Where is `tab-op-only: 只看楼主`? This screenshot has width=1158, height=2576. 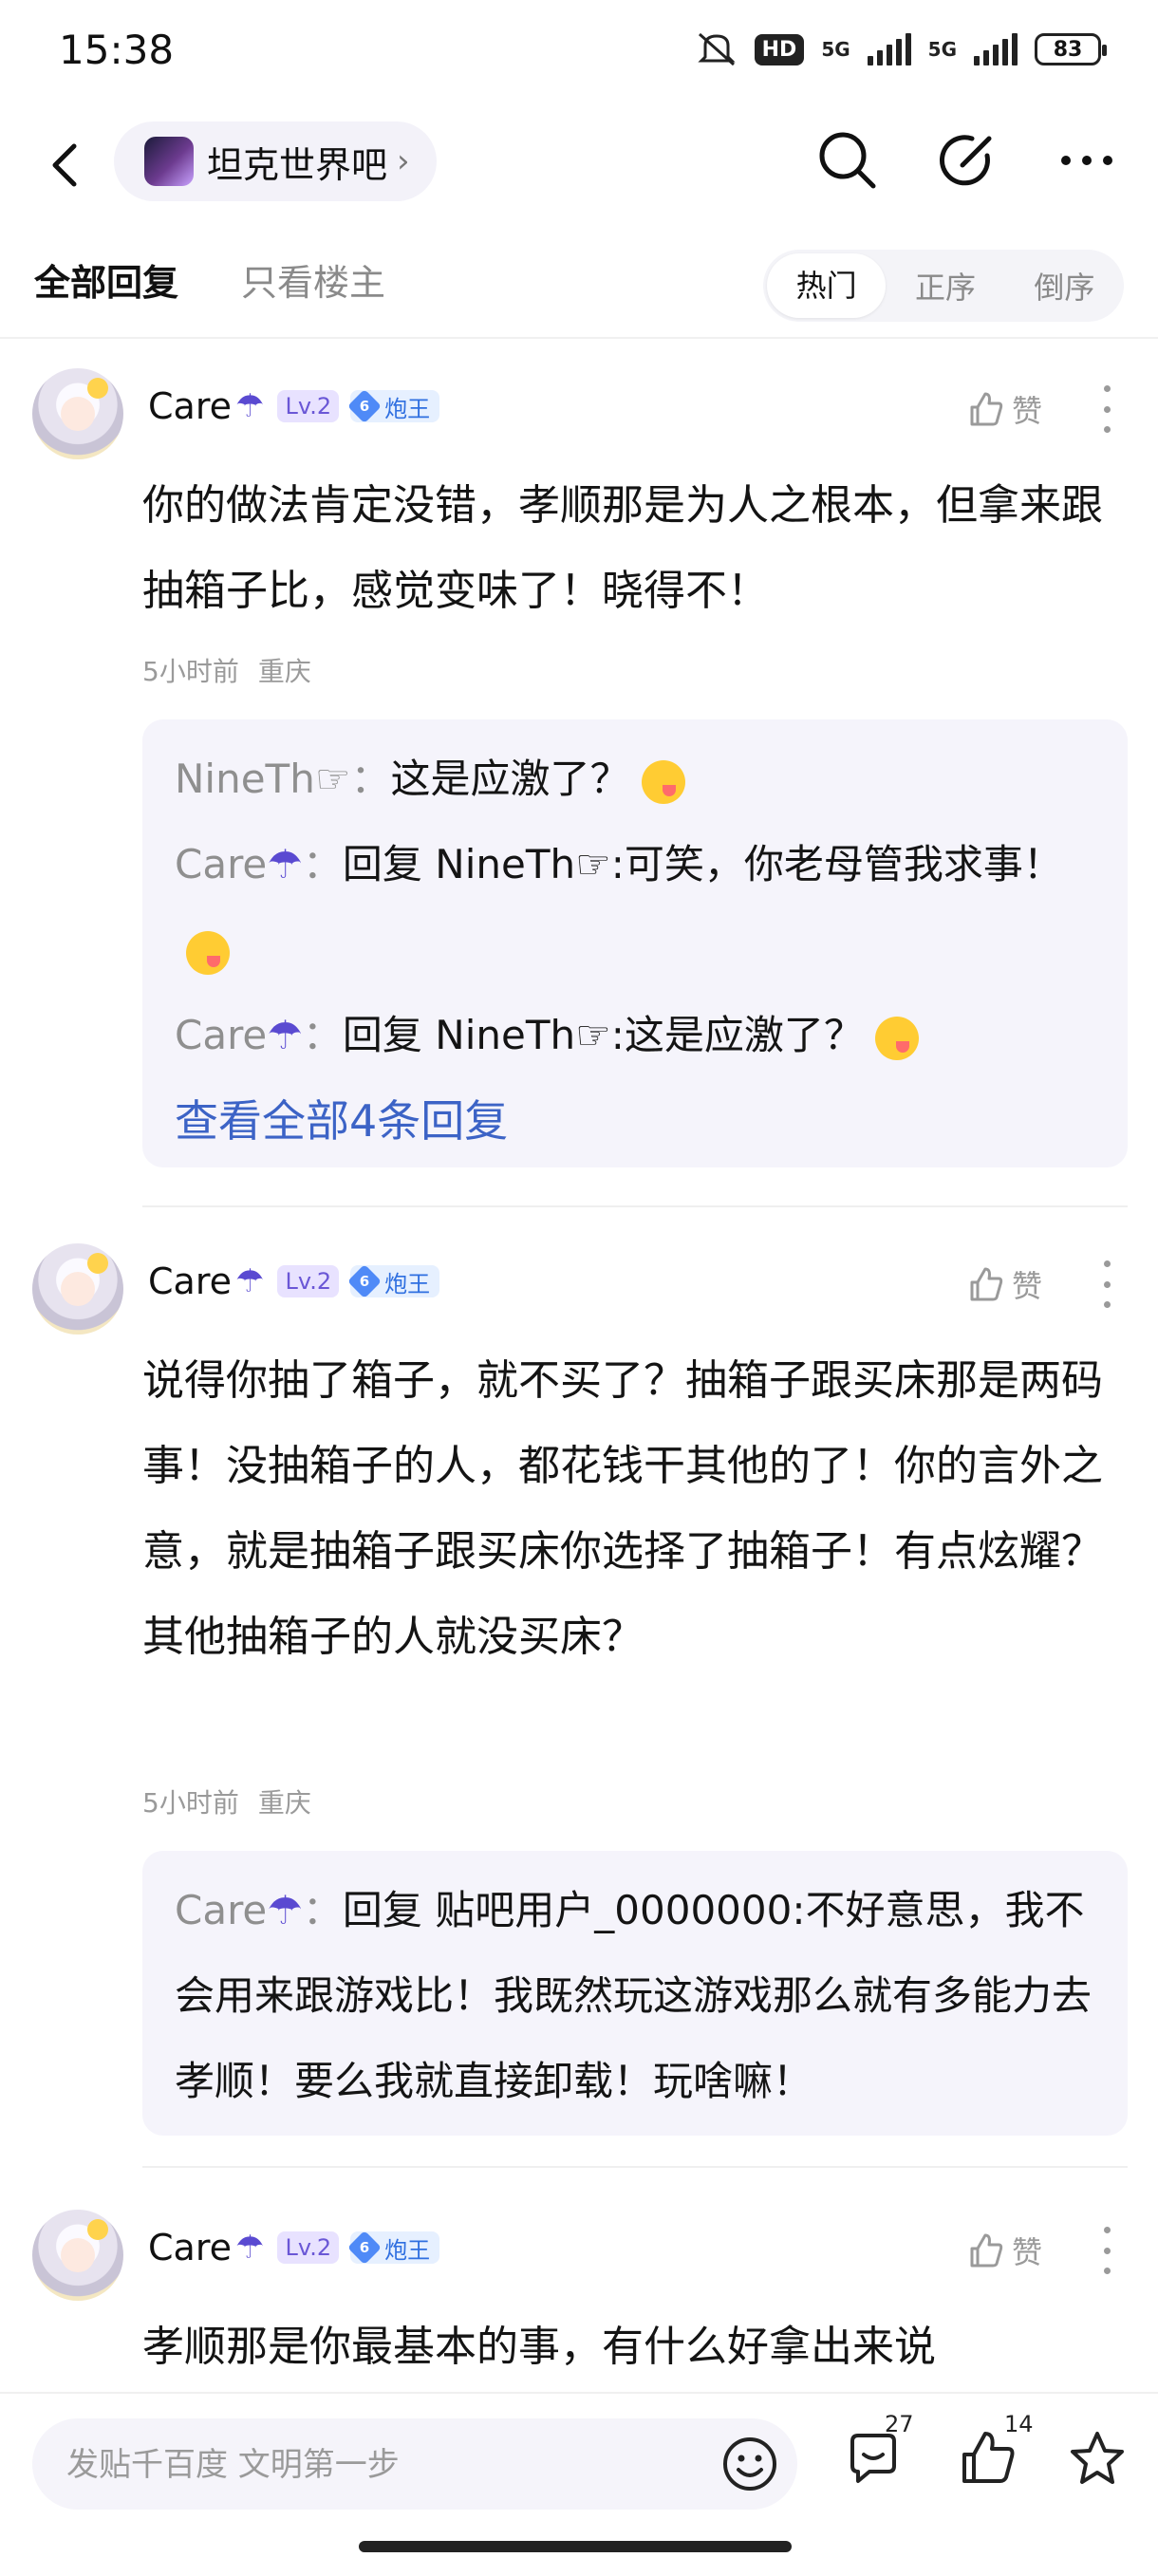 tab-op-only: 只看楼主 is located at coordinates (313, 279).